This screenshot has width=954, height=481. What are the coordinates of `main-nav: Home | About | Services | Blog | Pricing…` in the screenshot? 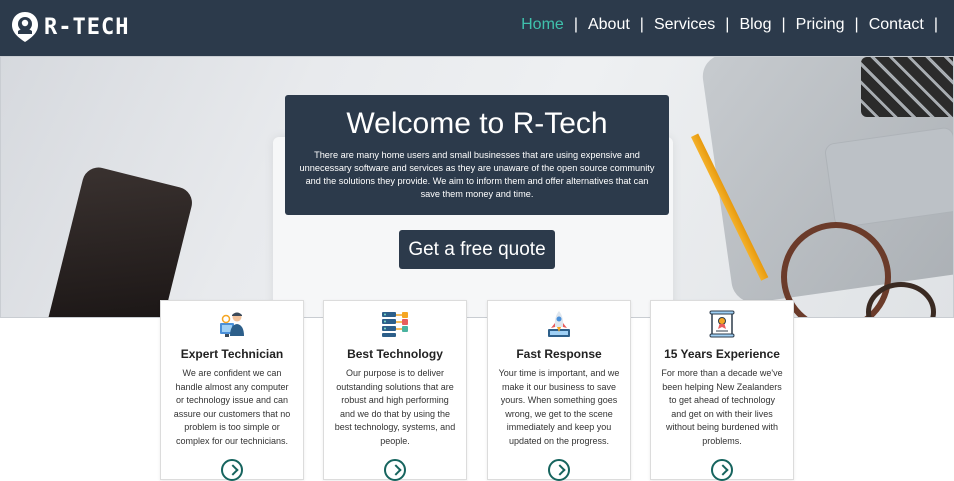 It's located at (732, 25).